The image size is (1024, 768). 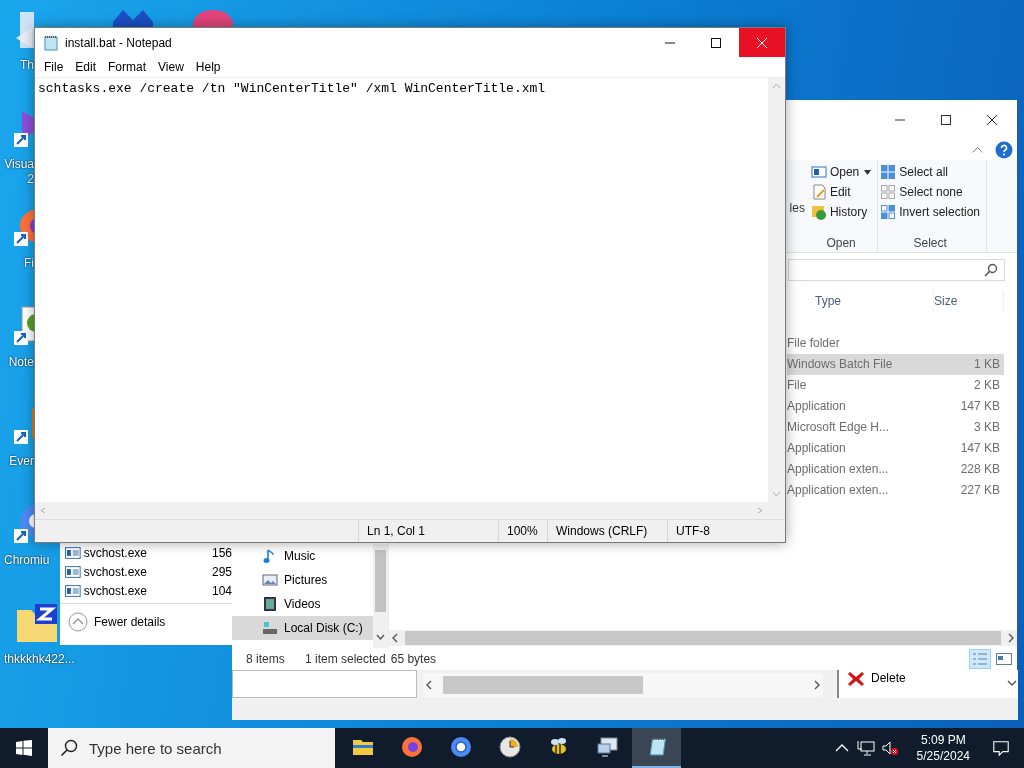 What do you see at coordinates (1001, 748) in the screenshot?
I see `notification-icon` at bounding box center [1001, 748].